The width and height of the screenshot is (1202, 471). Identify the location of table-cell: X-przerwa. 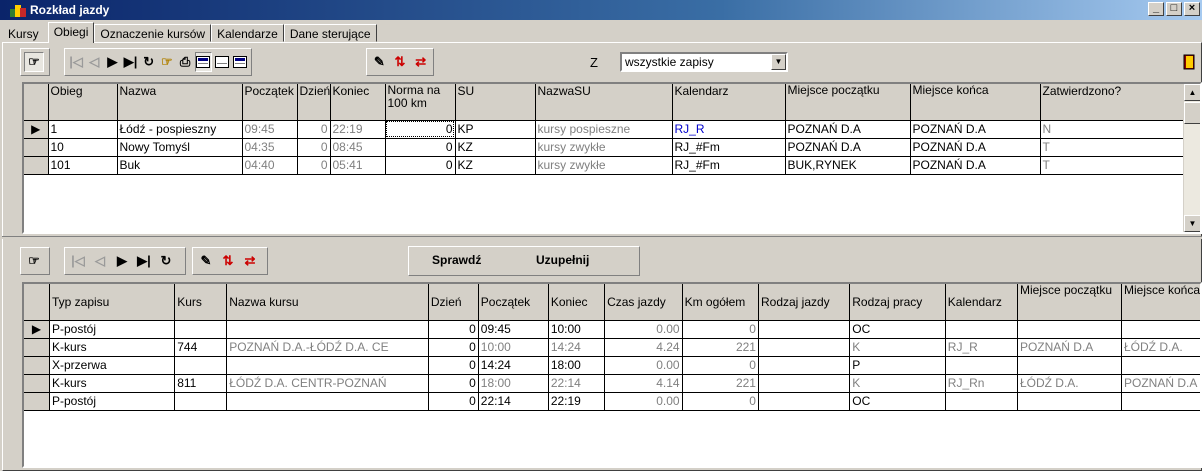
(112, 365).